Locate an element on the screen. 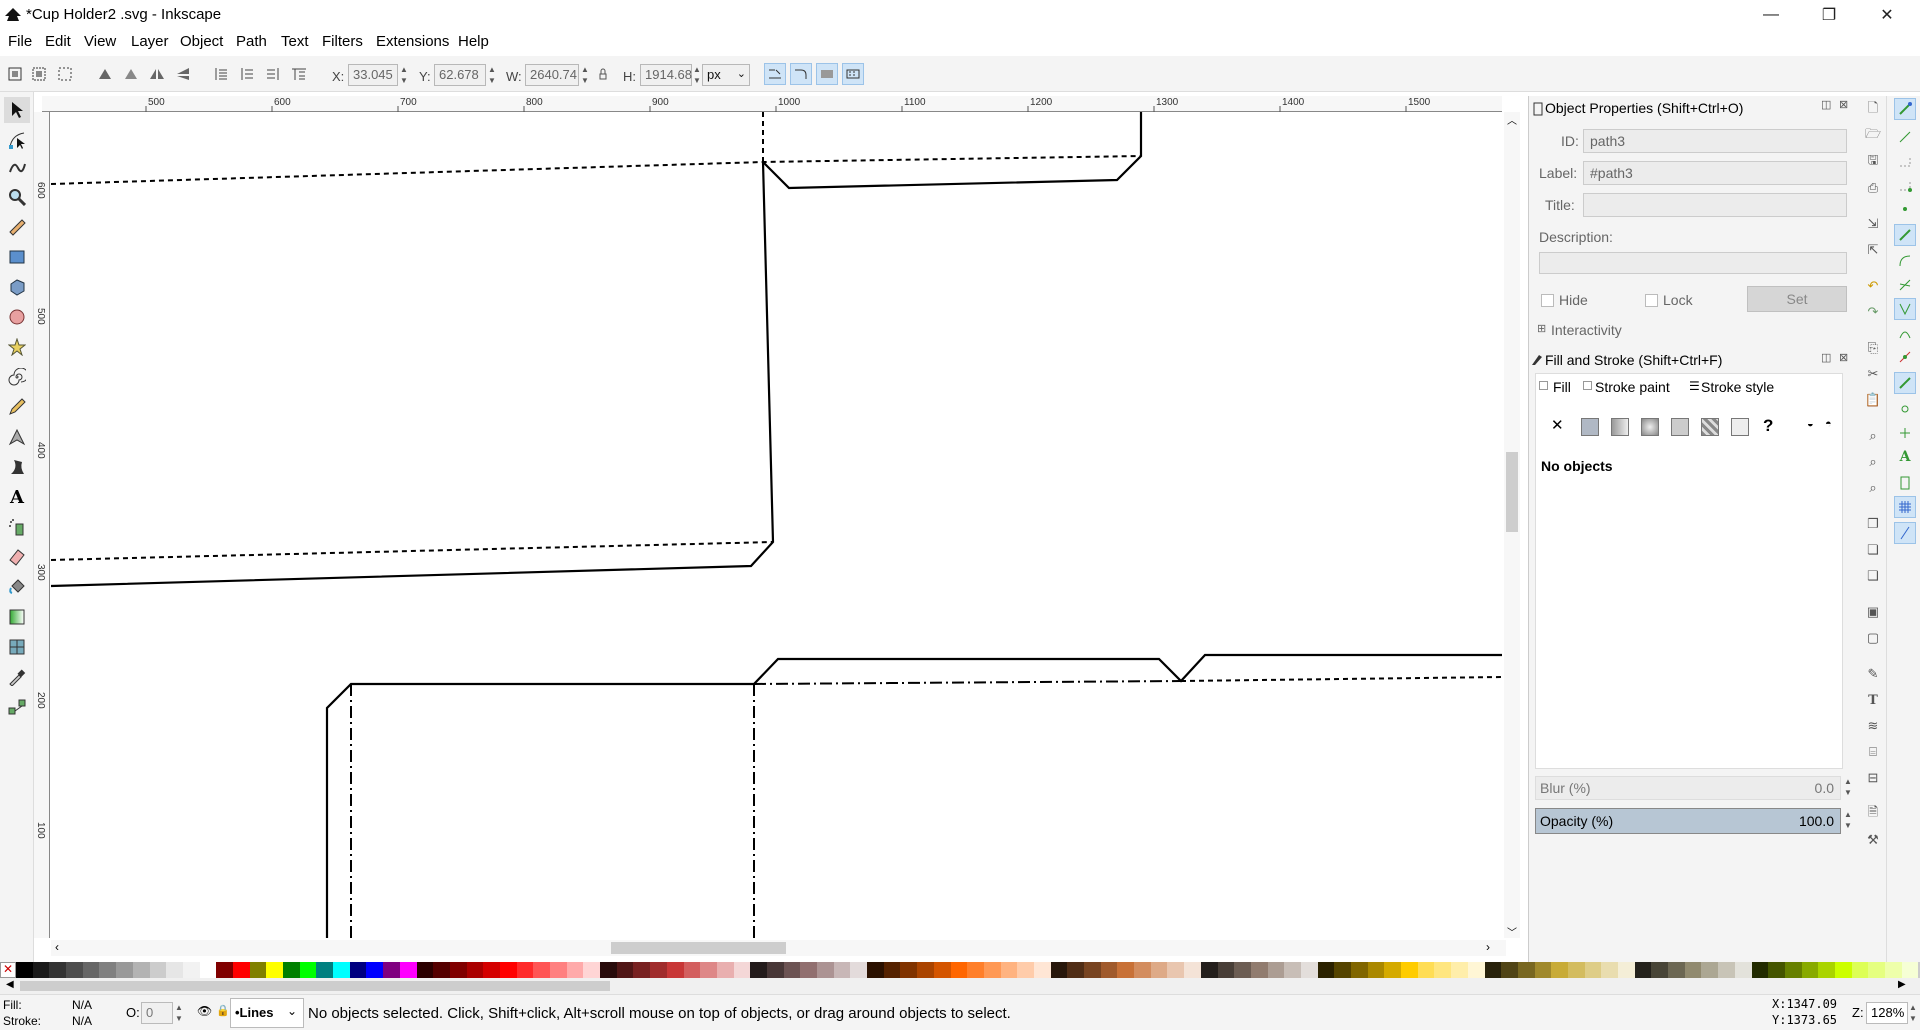 Image resolution: width=1920 pixels, height=1030 pixels. radial-gradient-icon is located at coordinates (1650, 427).